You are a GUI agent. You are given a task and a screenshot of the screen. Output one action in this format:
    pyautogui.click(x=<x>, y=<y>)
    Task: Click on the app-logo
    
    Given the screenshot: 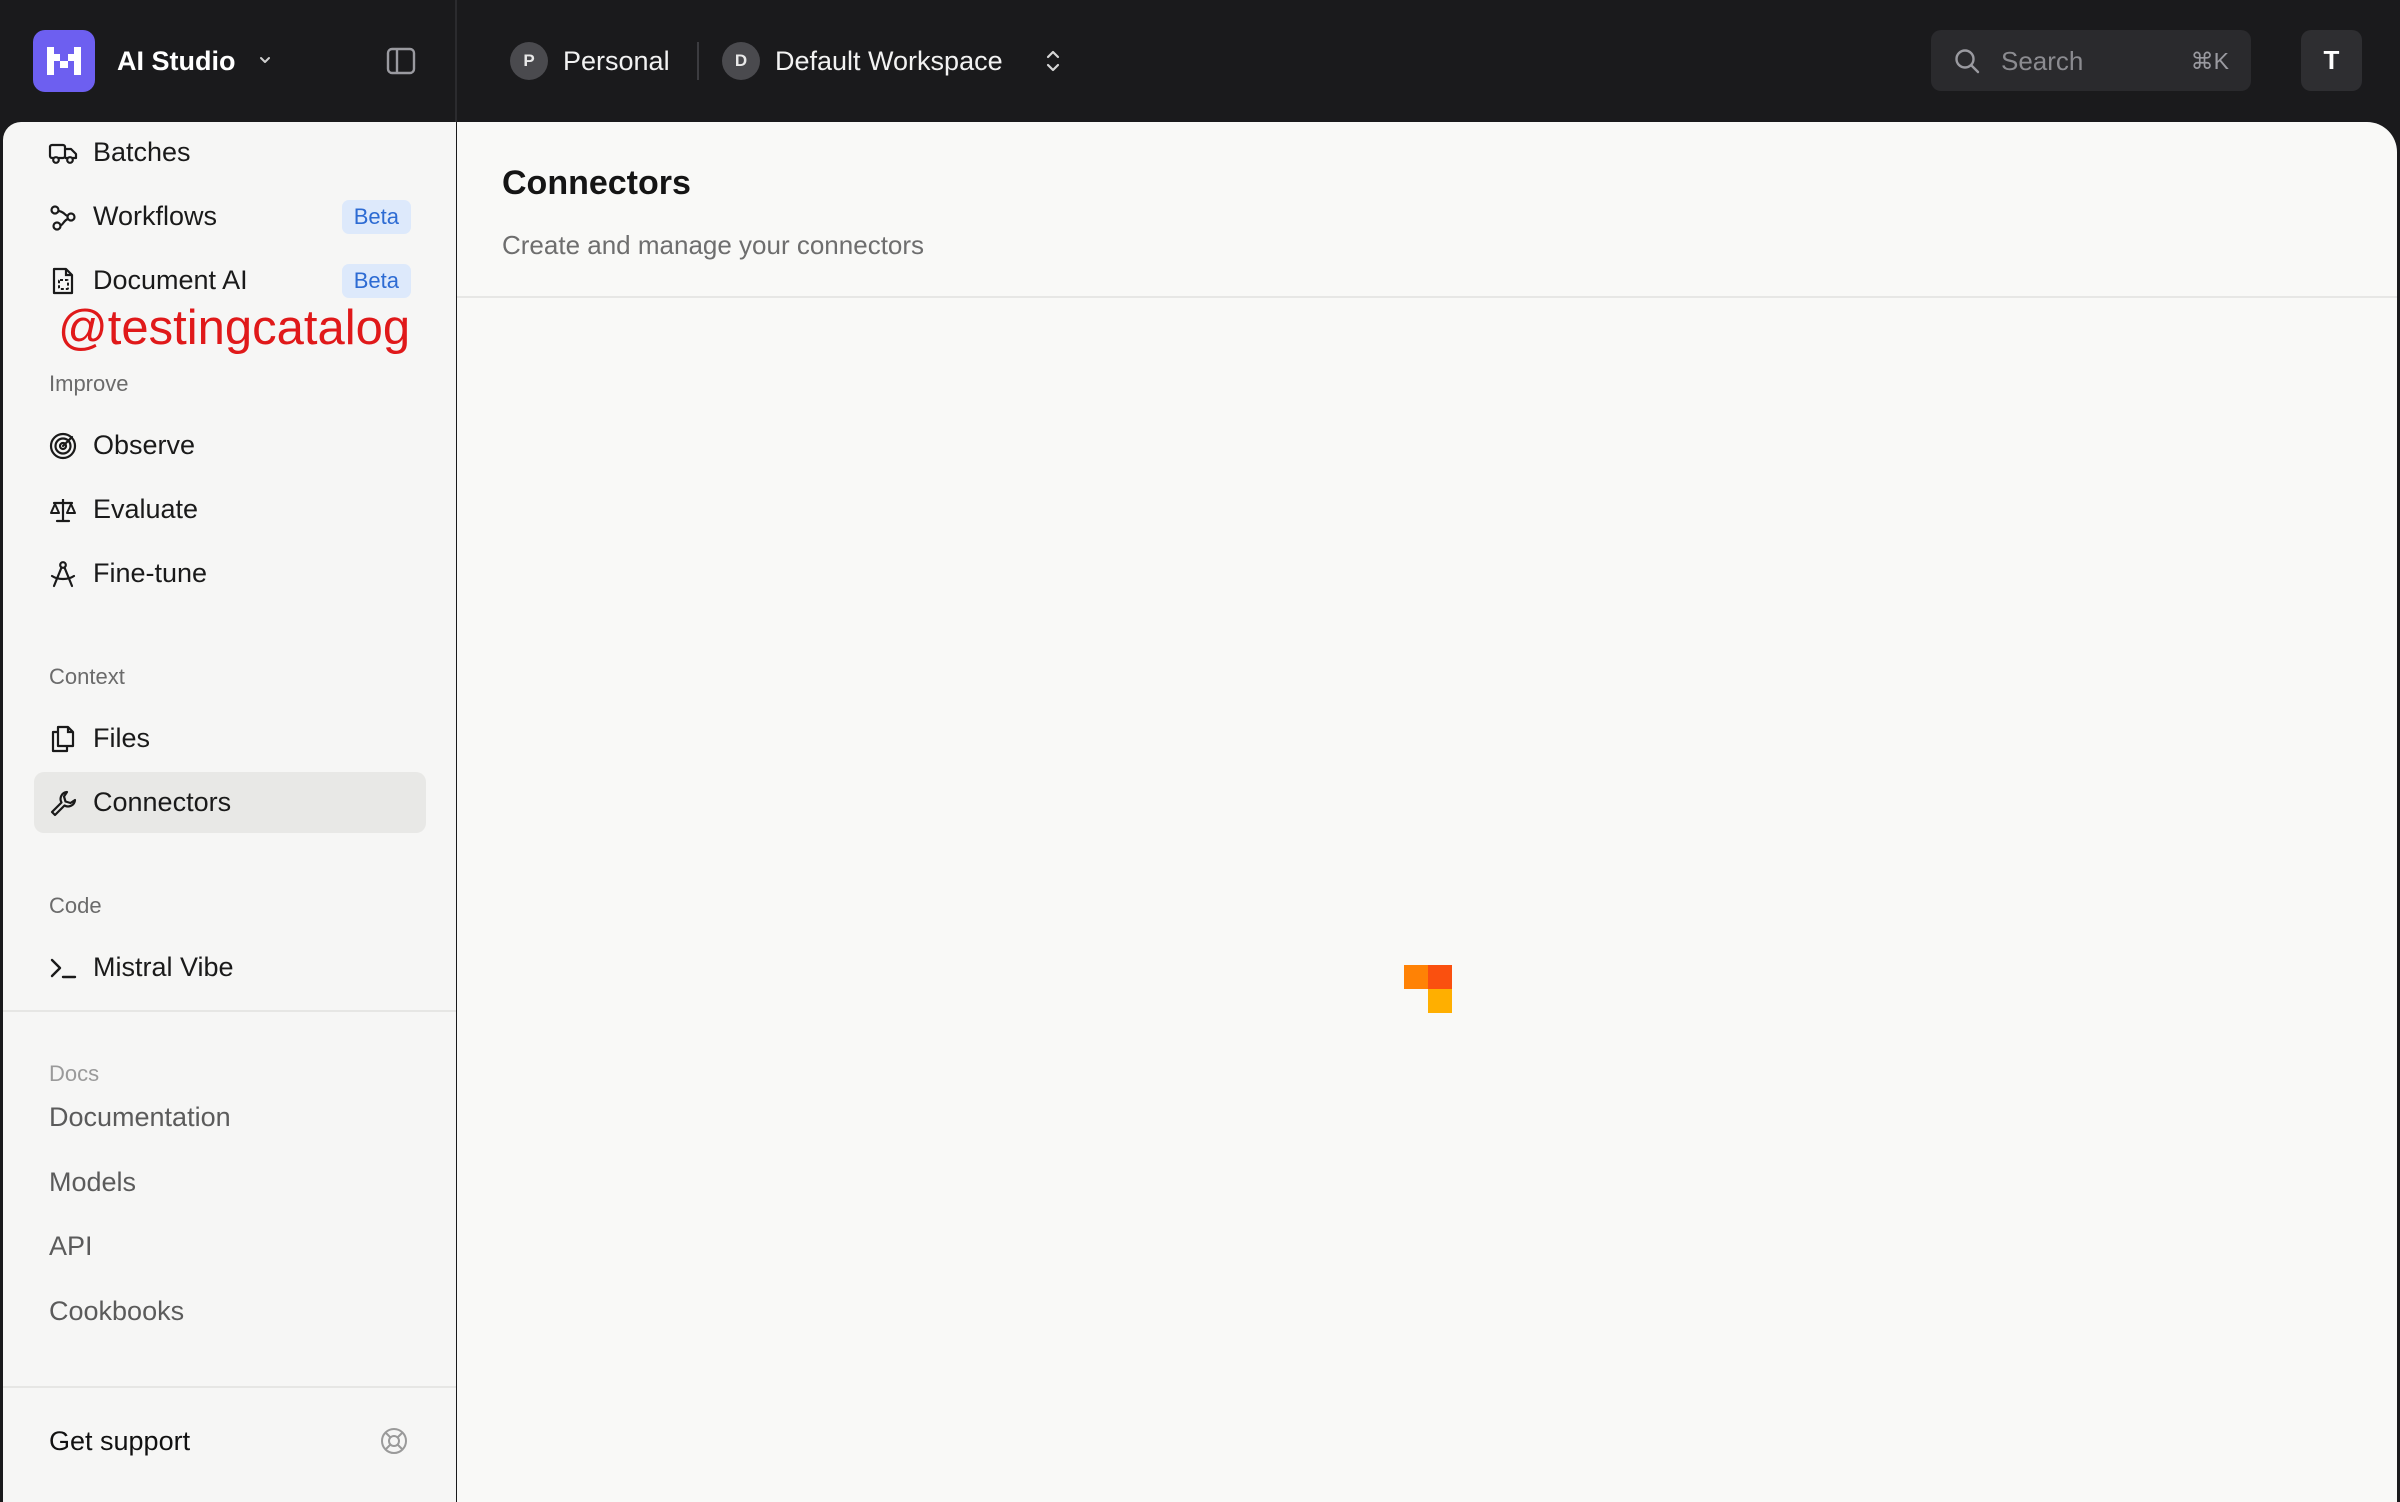 What is the action you would take?
    pyautogui.click(x=64, y=61)
    